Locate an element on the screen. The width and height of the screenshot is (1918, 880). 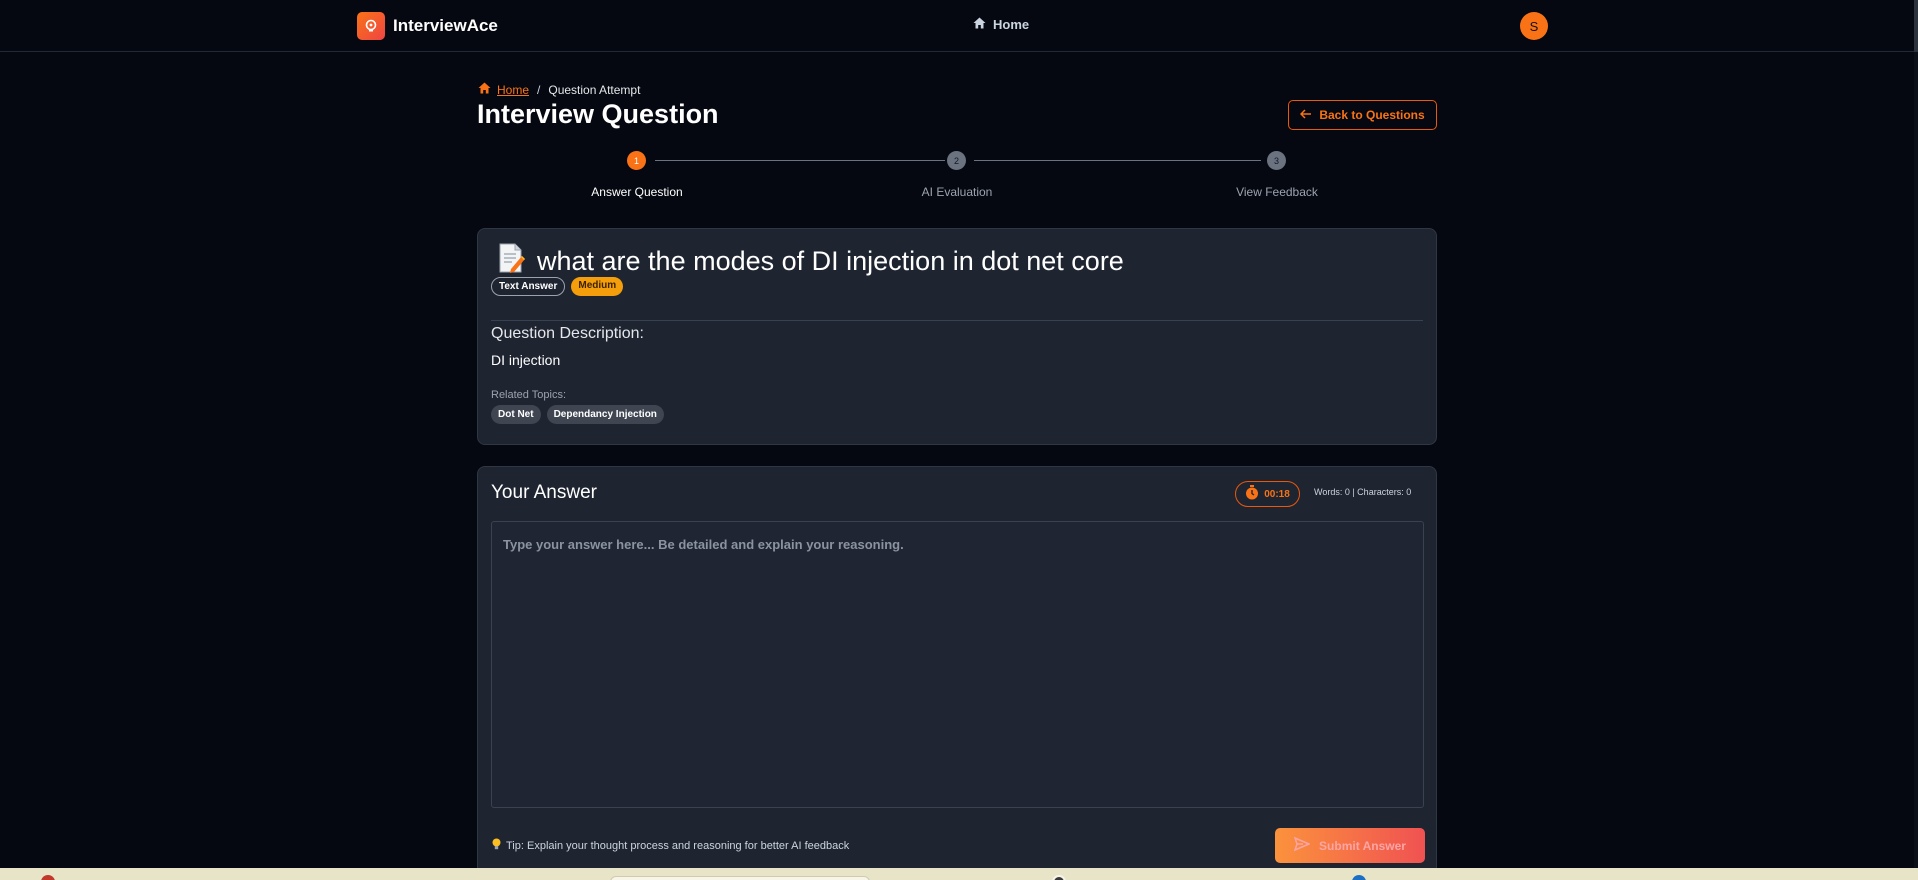
step-2-label: AI Evaluation is located at coordinates (957, 192).